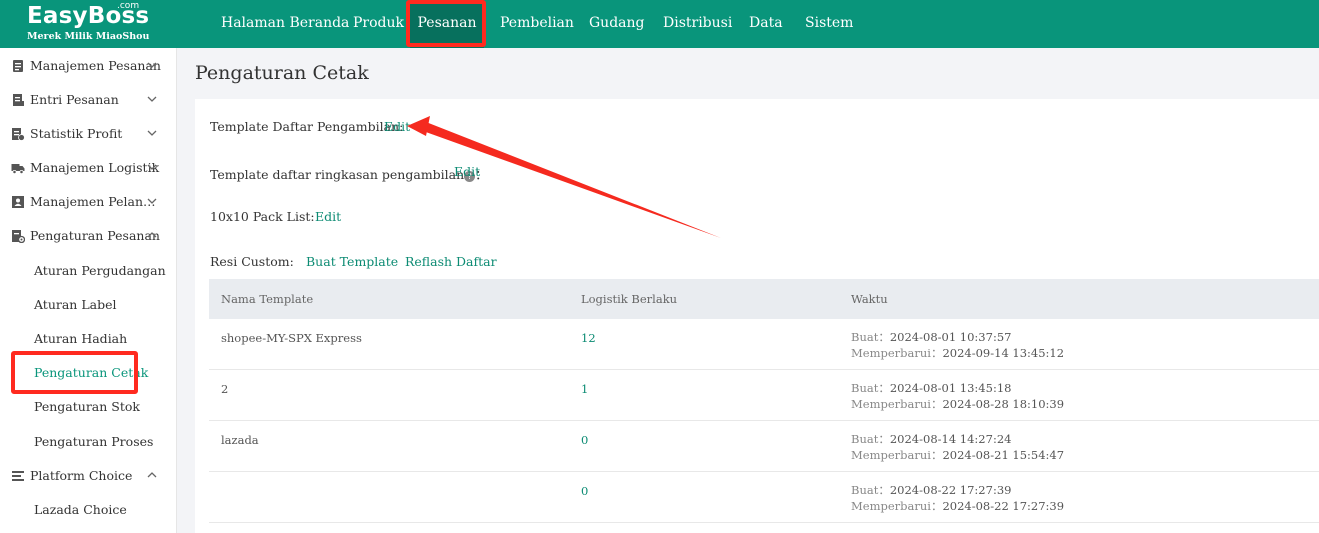  I want to click on template-name: shopee-MY-SPX Express, so click(291, 338).